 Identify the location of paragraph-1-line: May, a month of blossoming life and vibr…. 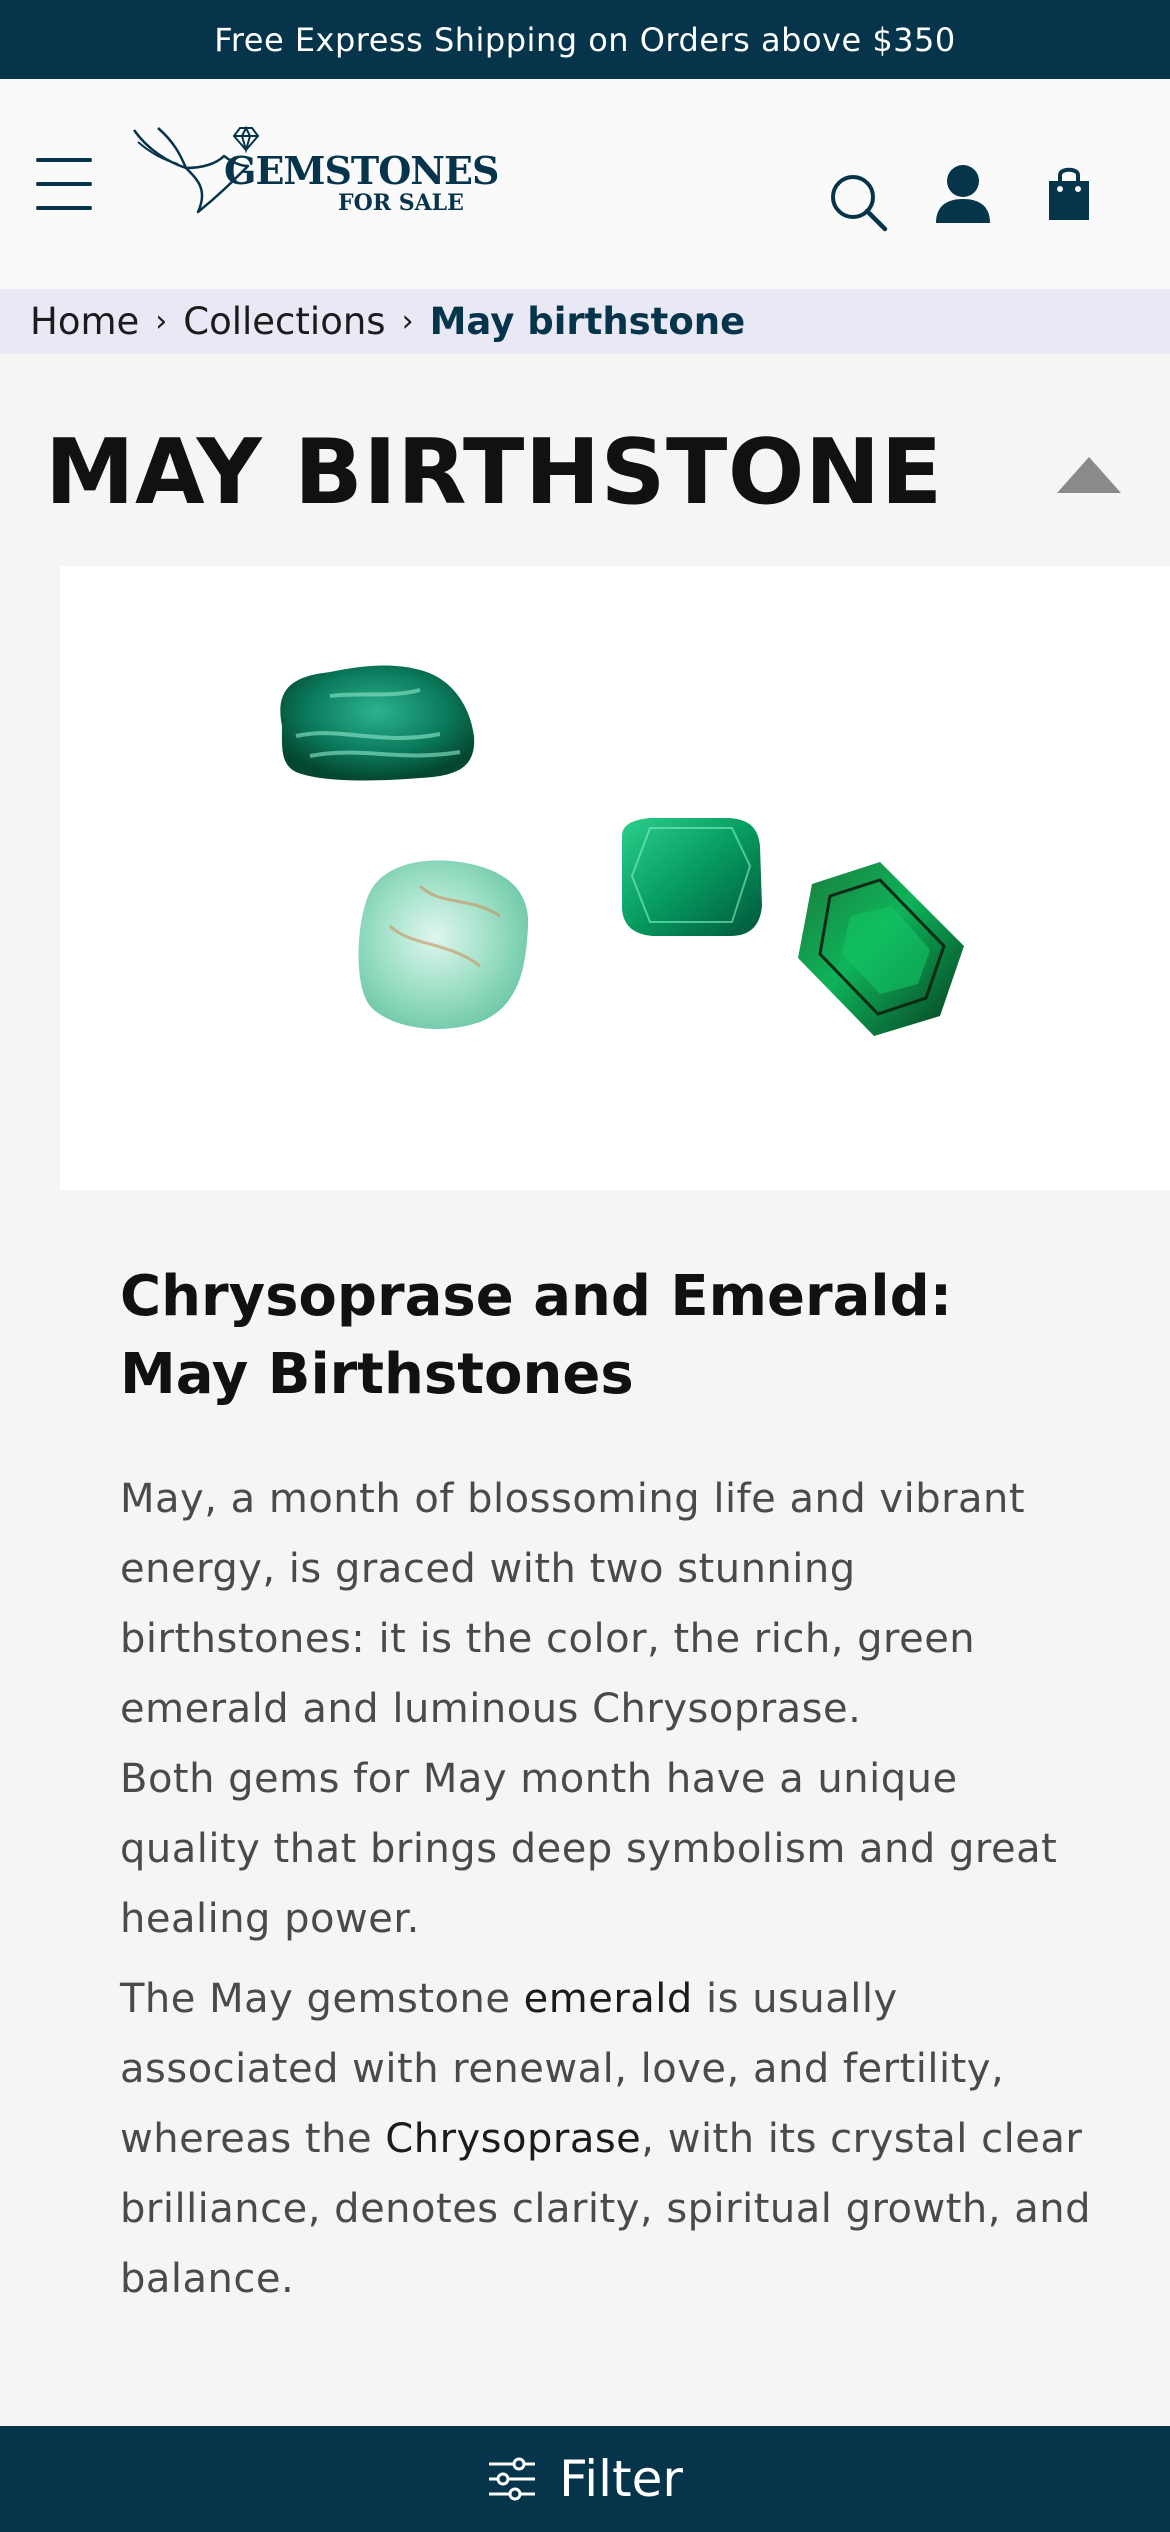
(573, 1499).